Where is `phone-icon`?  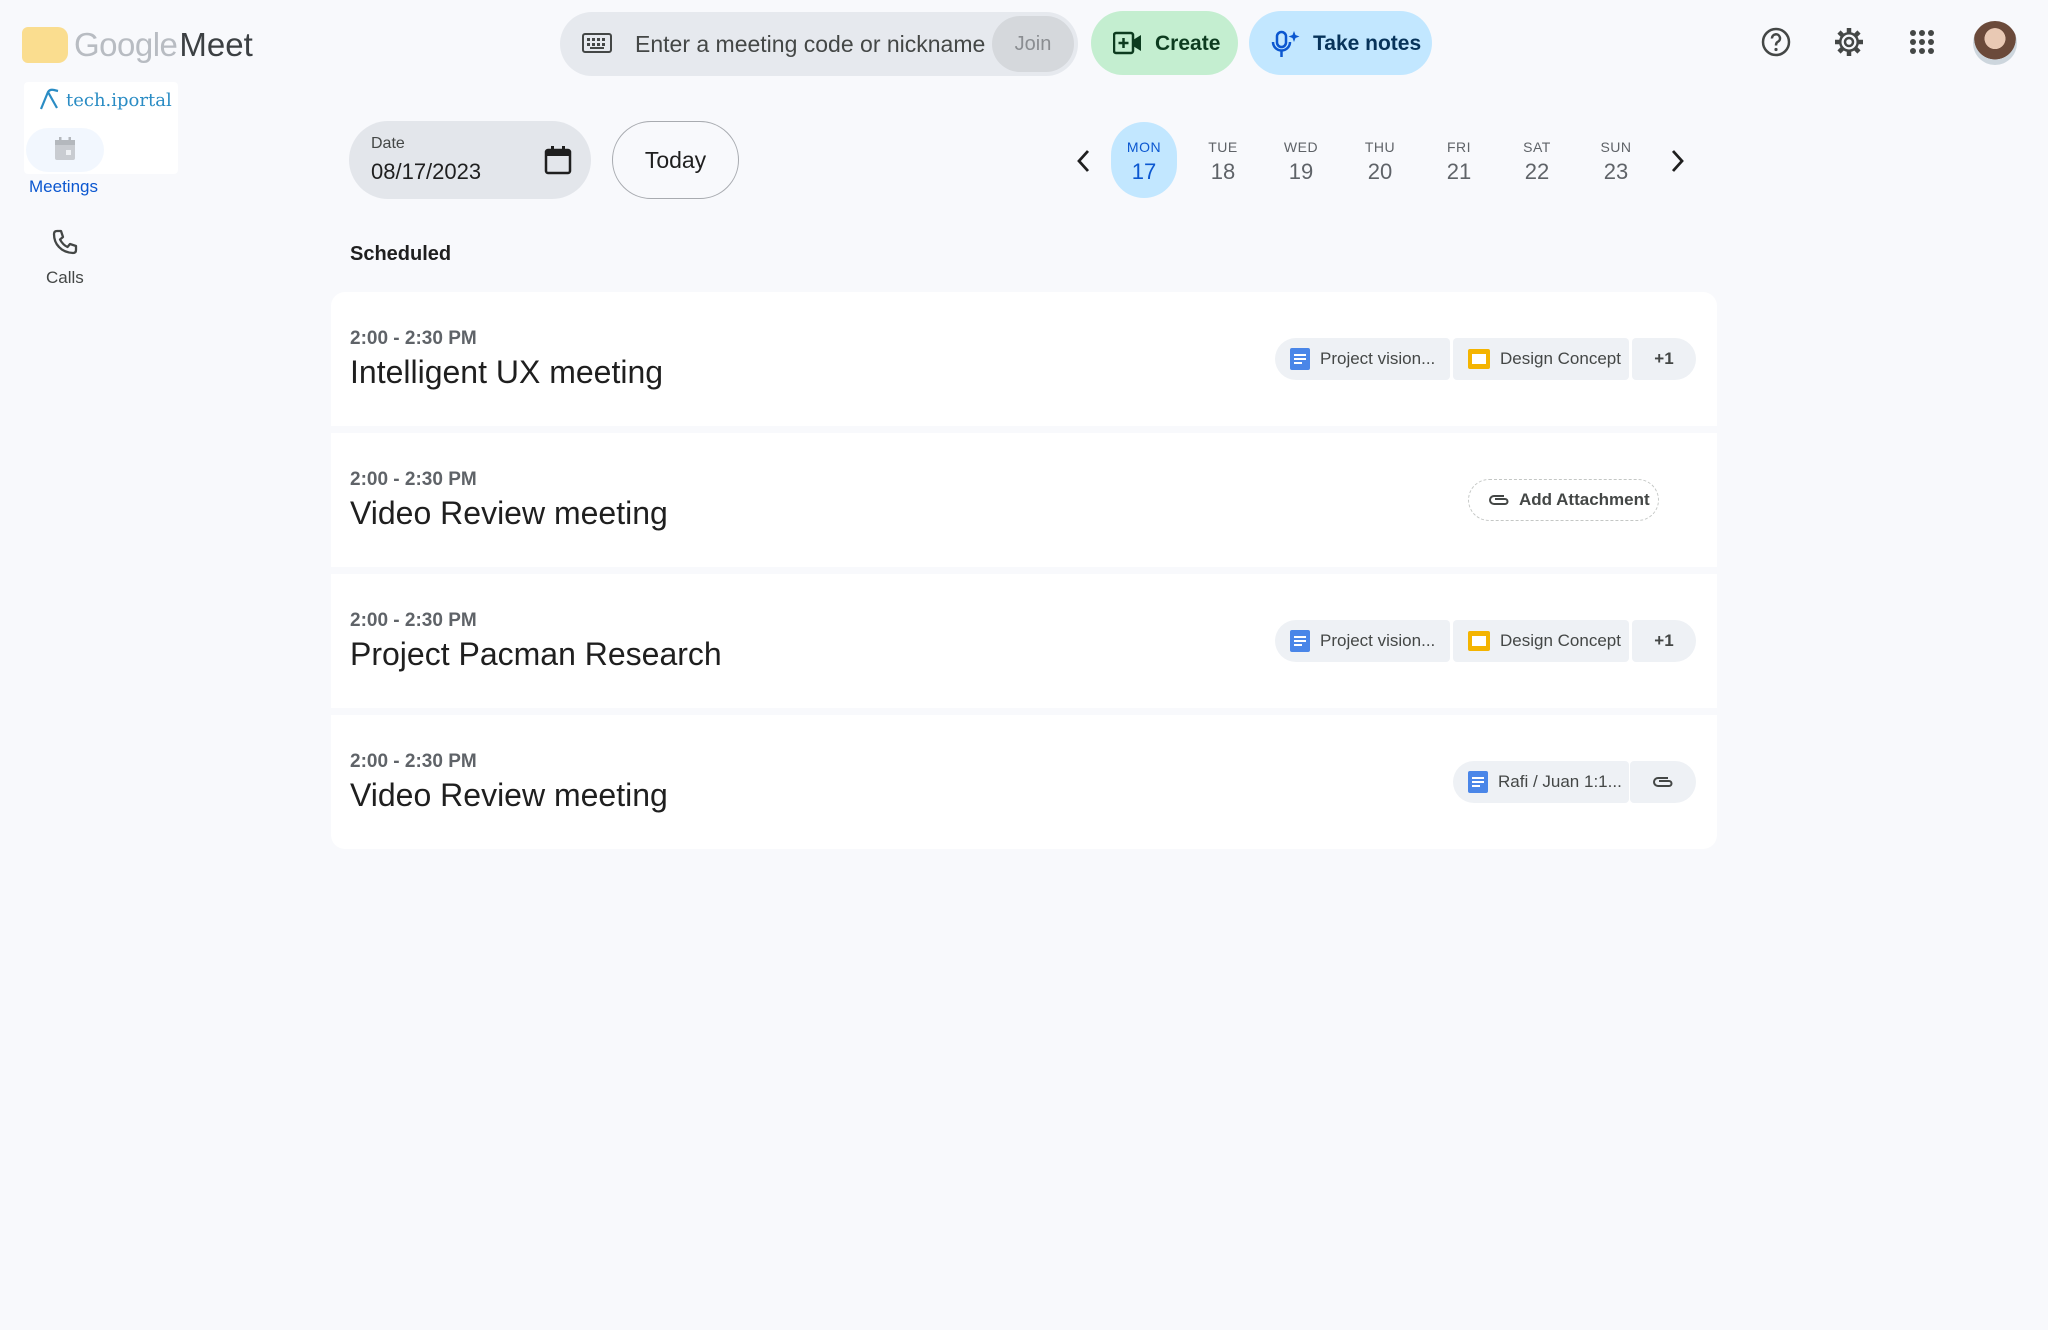 phone-icon is located at coordinates (65, 242).